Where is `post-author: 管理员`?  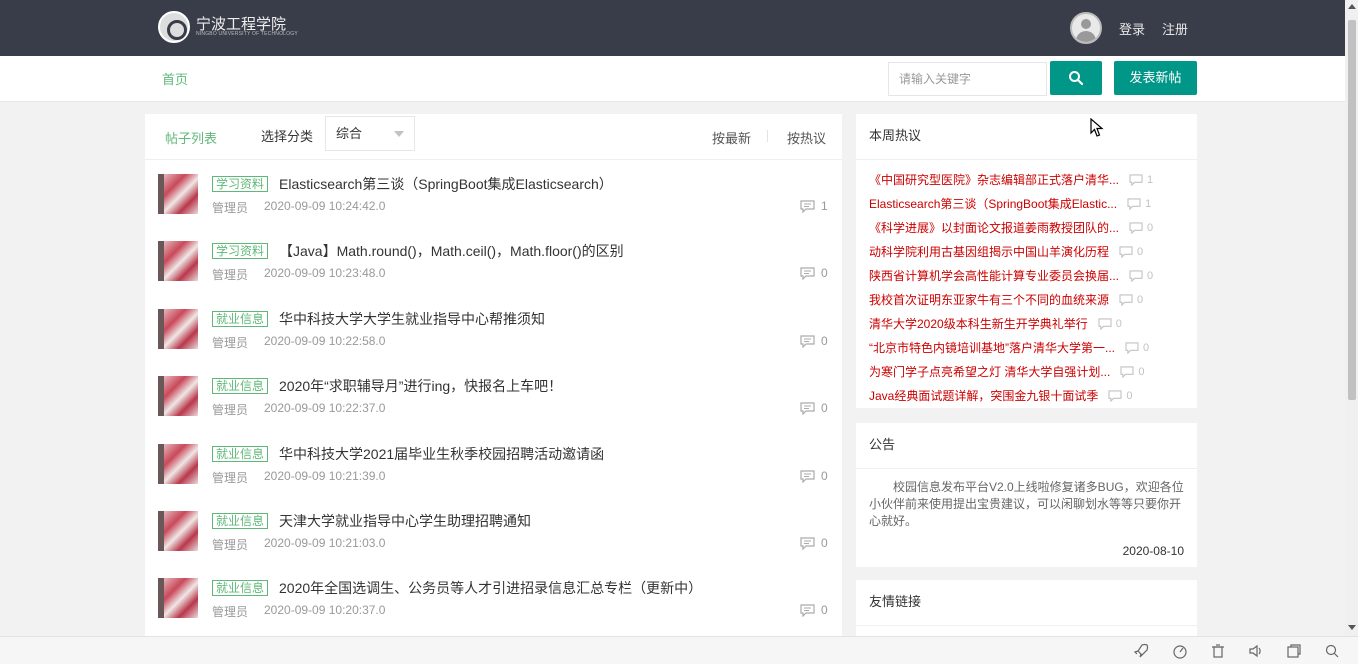 post-author: 管理员 is located at coordinates (230, 343).